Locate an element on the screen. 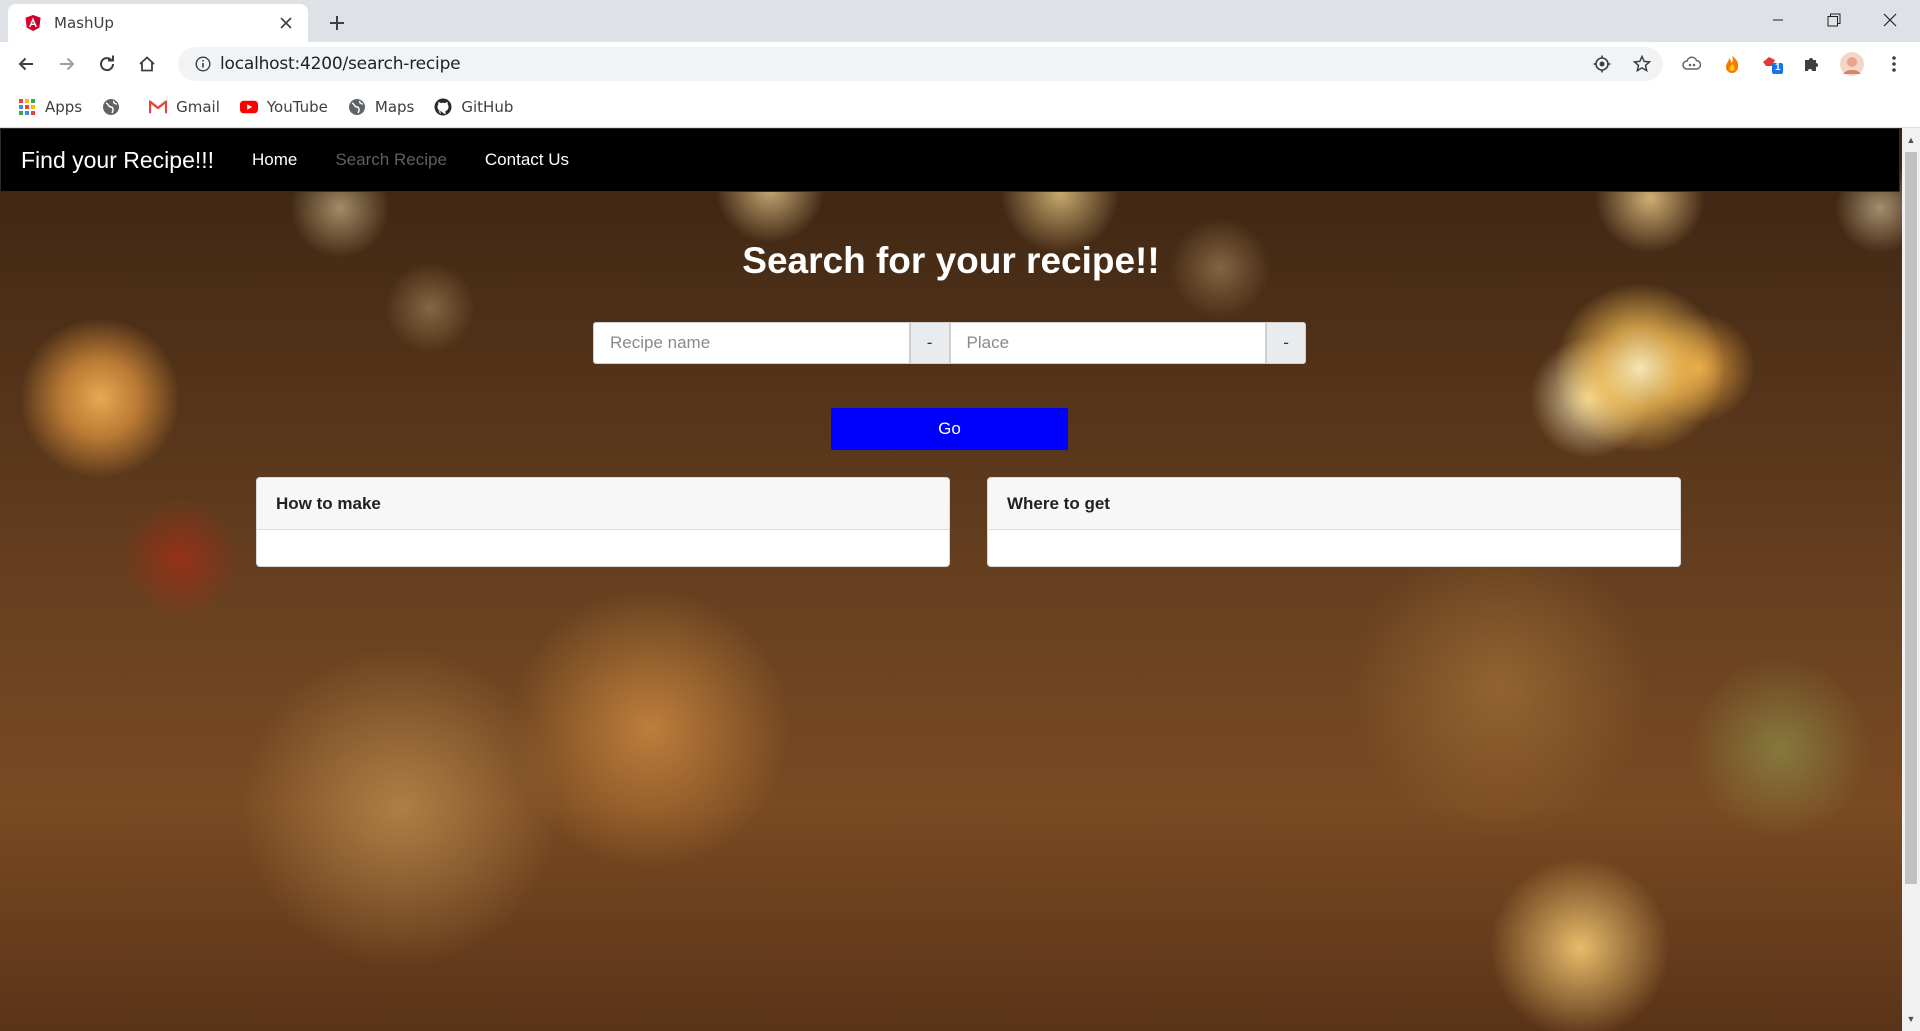 The width and height of the screenshot is (1920, 1031). bookmark-github: GitHub is located at coordinates (473, 107).